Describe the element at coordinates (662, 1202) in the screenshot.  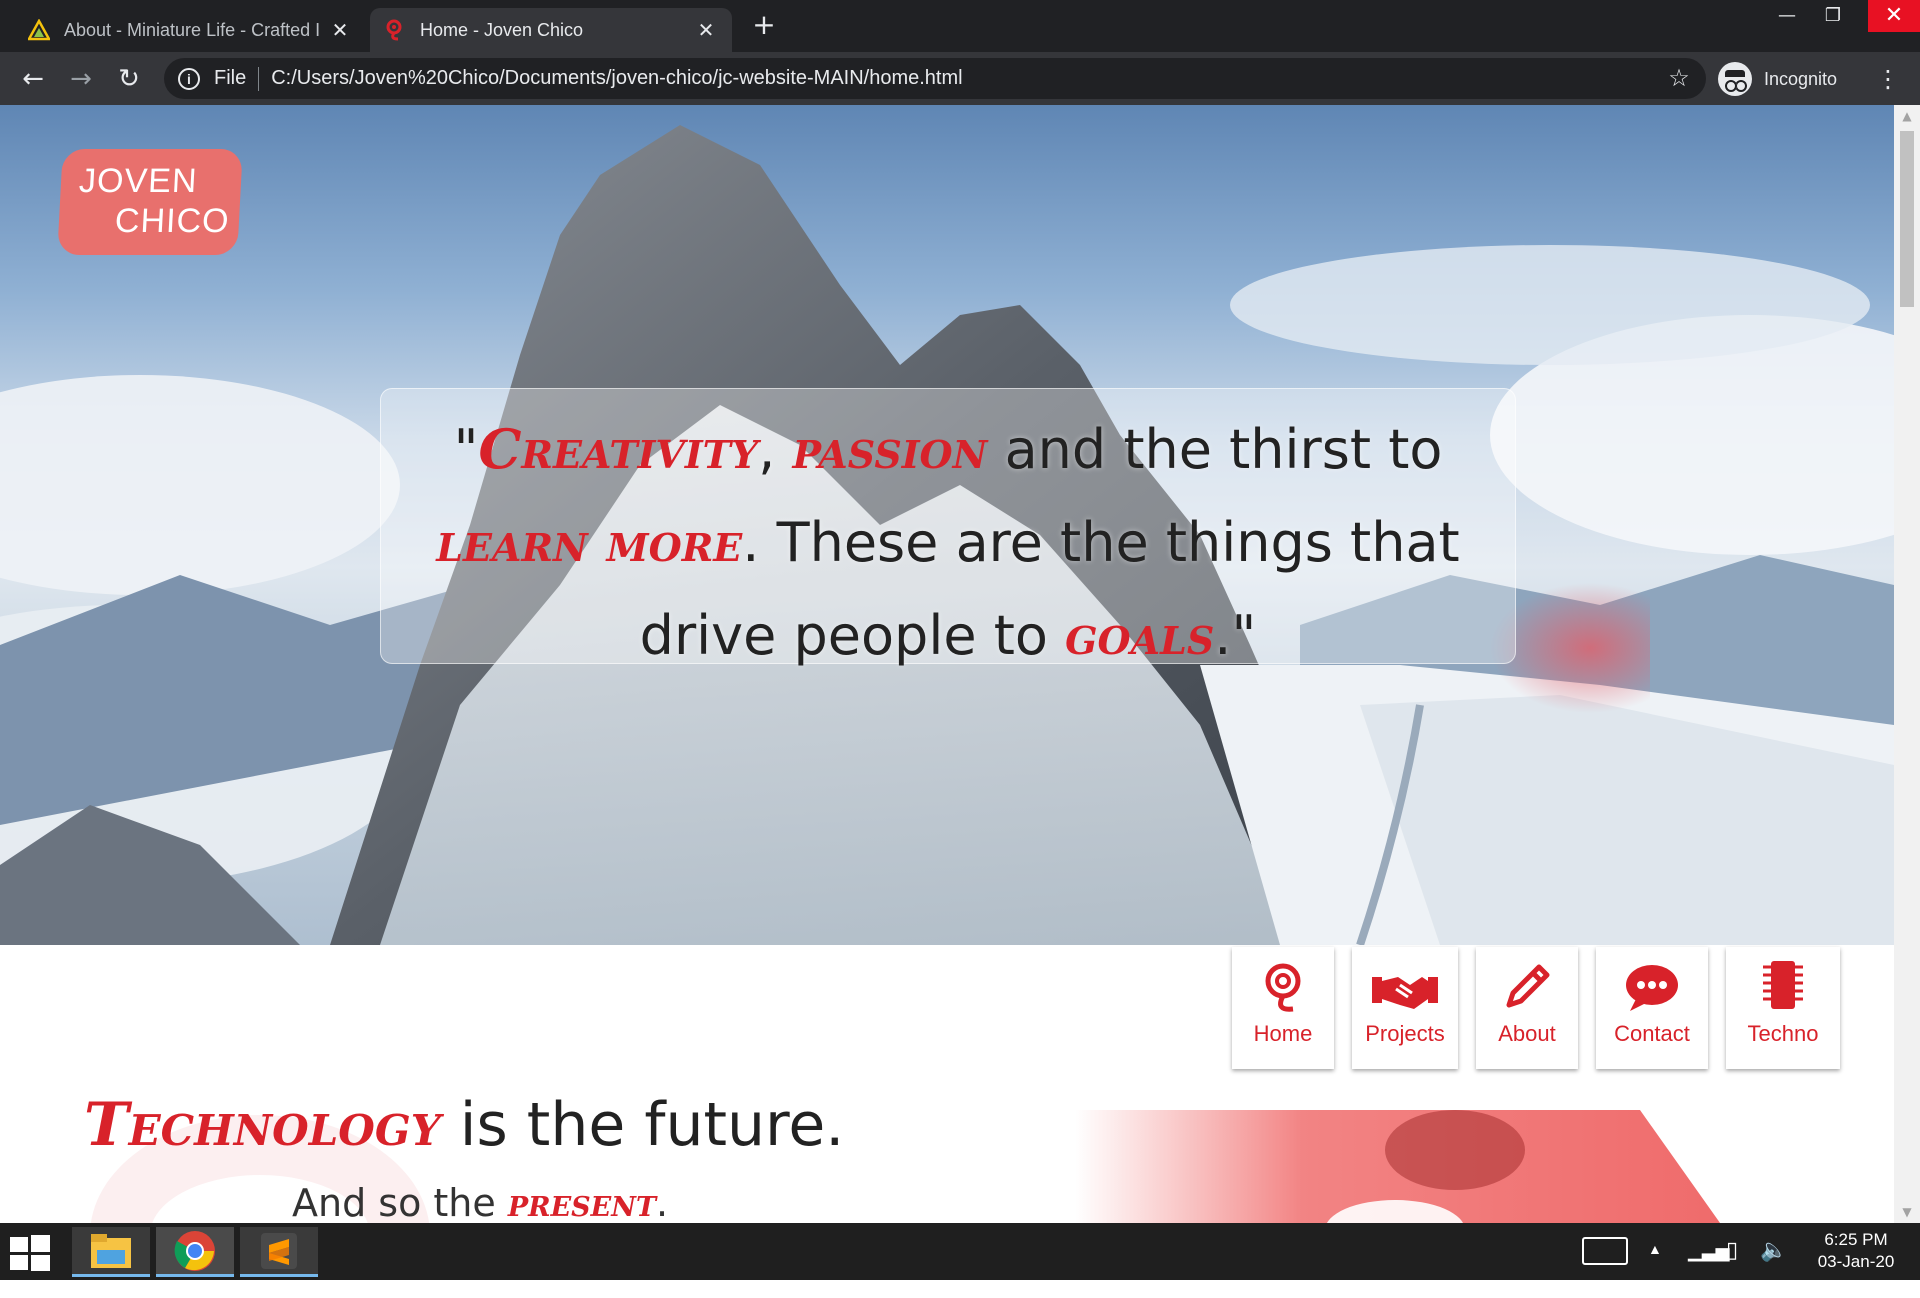
I see `subheading-suffix: .` at that location.